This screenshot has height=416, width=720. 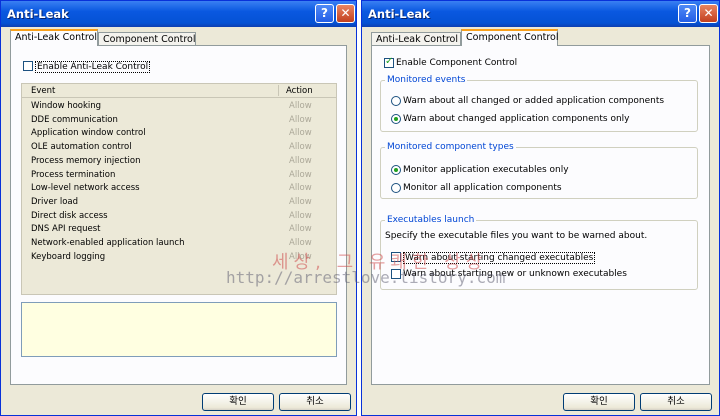 What do you see at coordinates (278, 90) in the screenshot?
I see `column-divider` at bounding box center [278, 90].